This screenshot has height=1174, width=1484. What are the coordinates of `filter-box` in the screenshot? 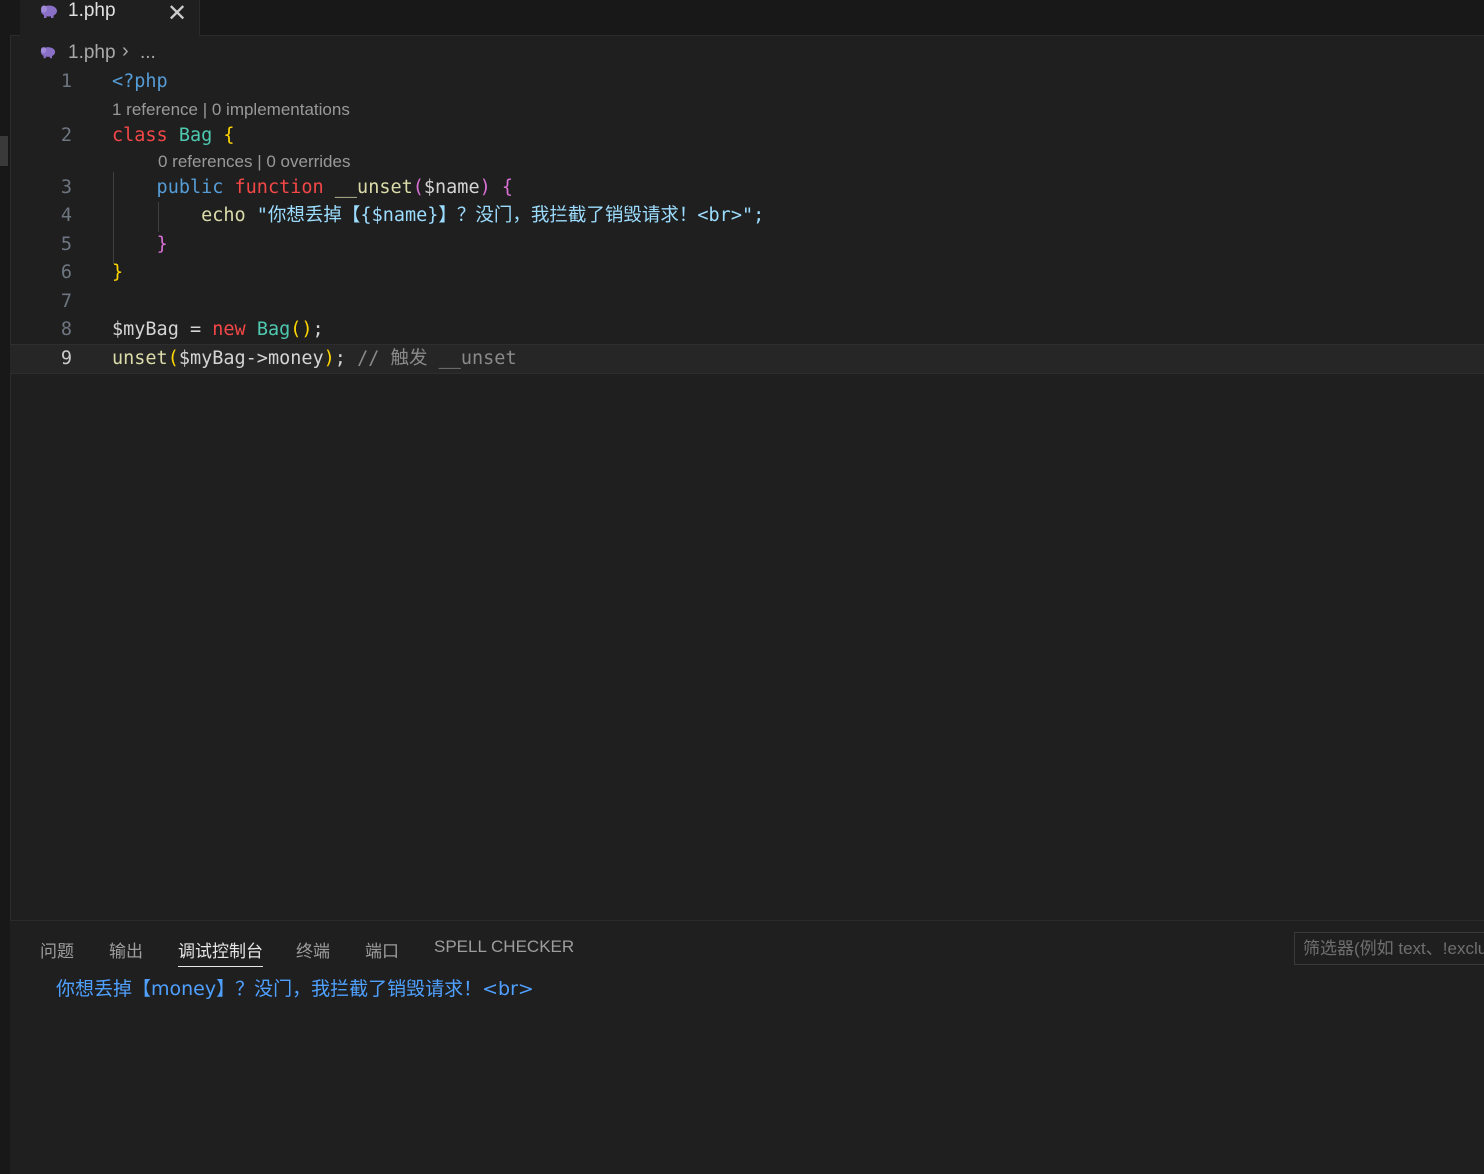 It's located at (1389, 948).